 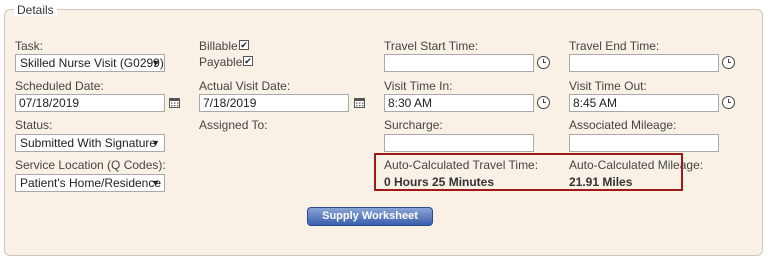 What do you see at coordinates (245, 86) in the screenshot?
I see `actual-visit-date-label: Actual Visit Date:` at bounding box center [245, 86].